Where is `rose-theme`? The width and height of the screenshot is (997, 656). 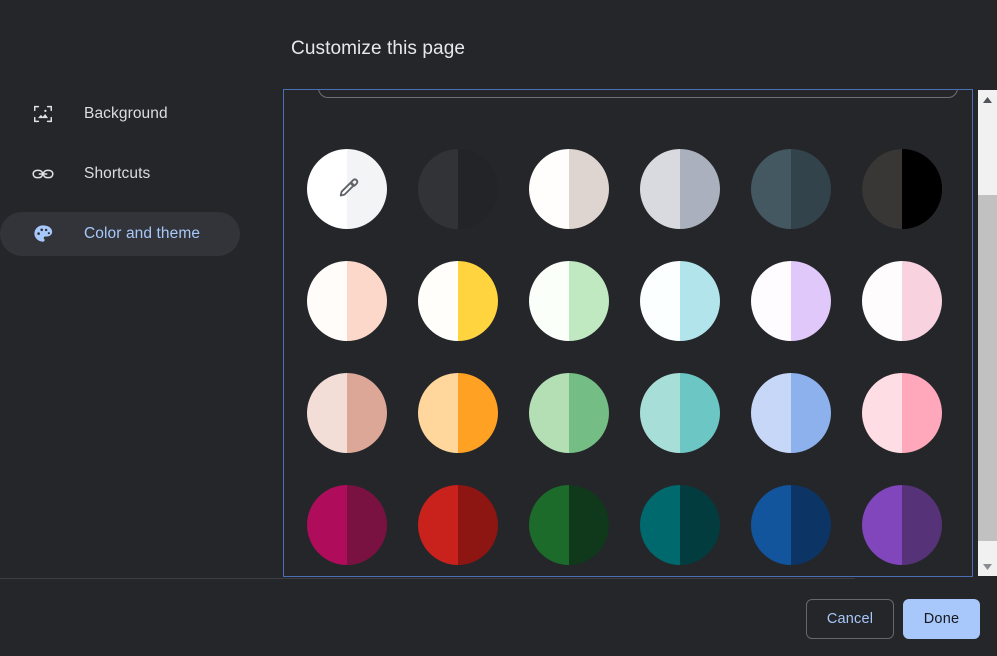
rose-theme is located at coordinates (346, 413).